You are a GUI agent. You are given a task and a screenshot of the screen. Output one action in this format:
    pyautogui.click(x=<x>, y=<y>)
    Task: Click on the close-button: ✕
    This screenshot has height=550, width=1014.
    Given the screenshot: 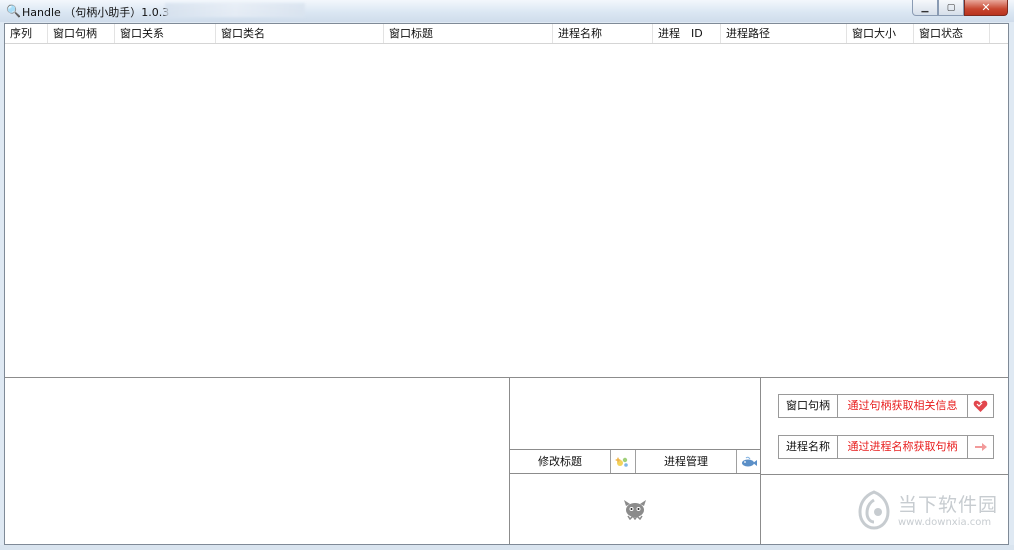 What is the action you would take?
    pyautogui.click(x=986, y=8)
    